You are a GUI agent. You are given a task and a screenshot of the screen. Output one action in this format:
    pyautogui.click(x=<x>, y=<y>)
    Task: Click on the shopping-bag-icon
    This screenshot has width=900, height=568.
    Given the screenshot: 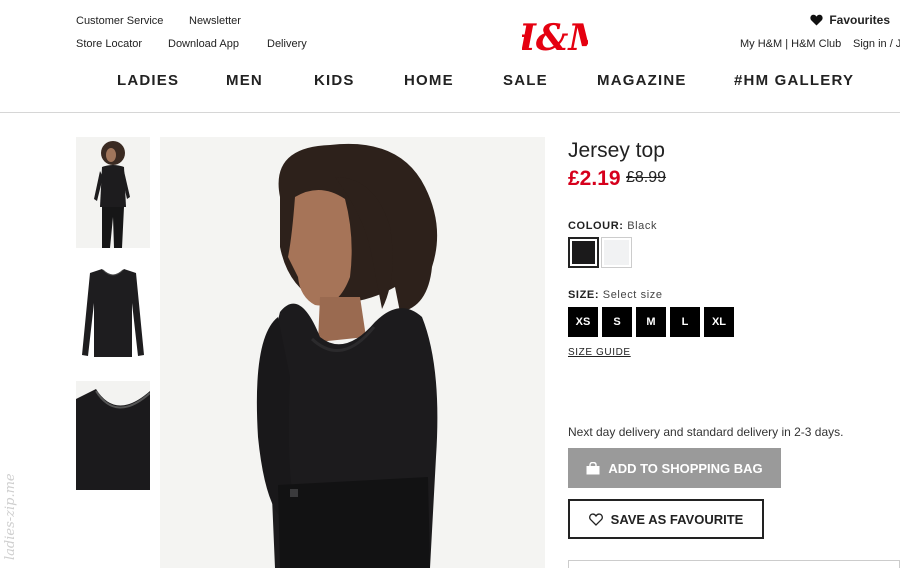 What is the action you would take?
    pyautogui.click(x=593, y=467)
    